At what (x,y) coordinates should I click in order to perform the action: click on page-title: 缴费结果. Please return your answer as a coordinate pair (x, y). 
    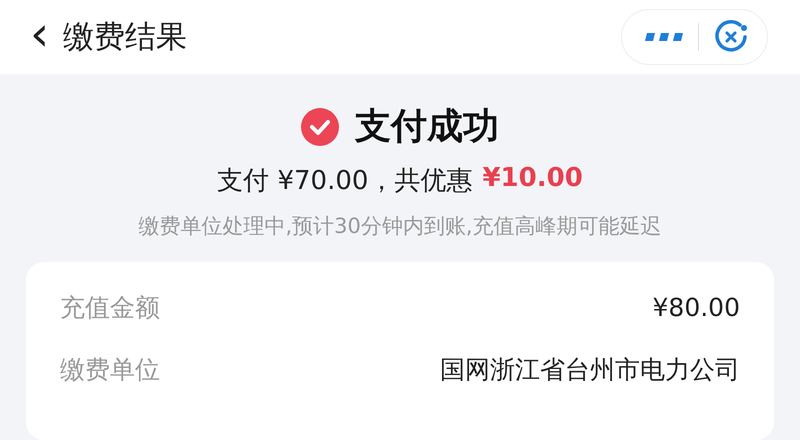
    Looking at the image, I should click on (125, 37).